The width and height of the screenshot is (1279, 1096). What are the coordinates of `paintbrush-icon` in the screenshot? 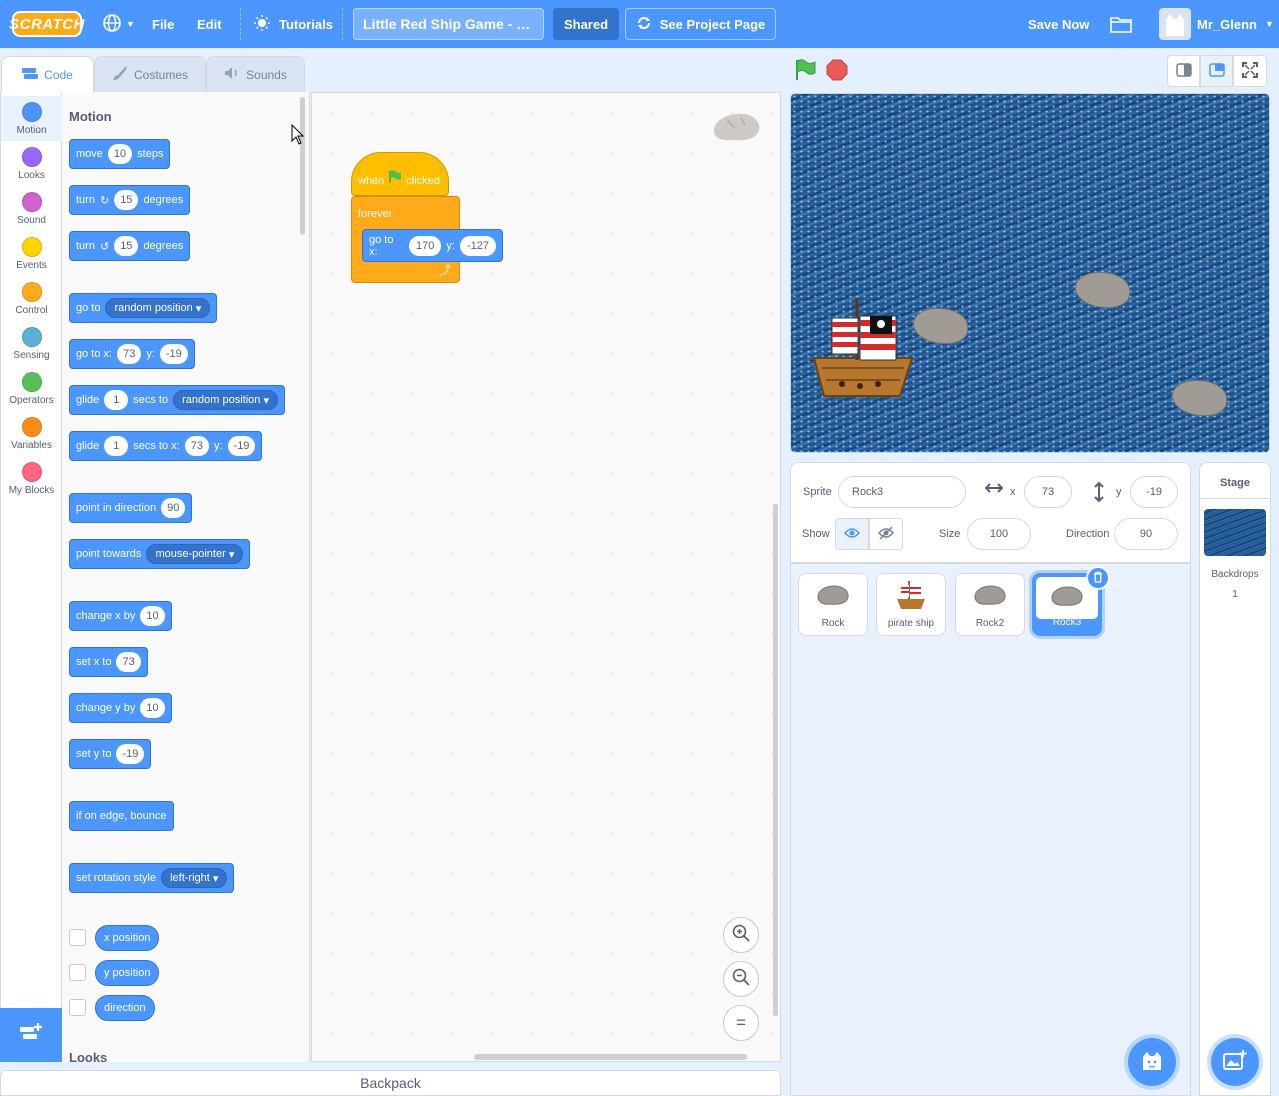 It's located at (120, 74).